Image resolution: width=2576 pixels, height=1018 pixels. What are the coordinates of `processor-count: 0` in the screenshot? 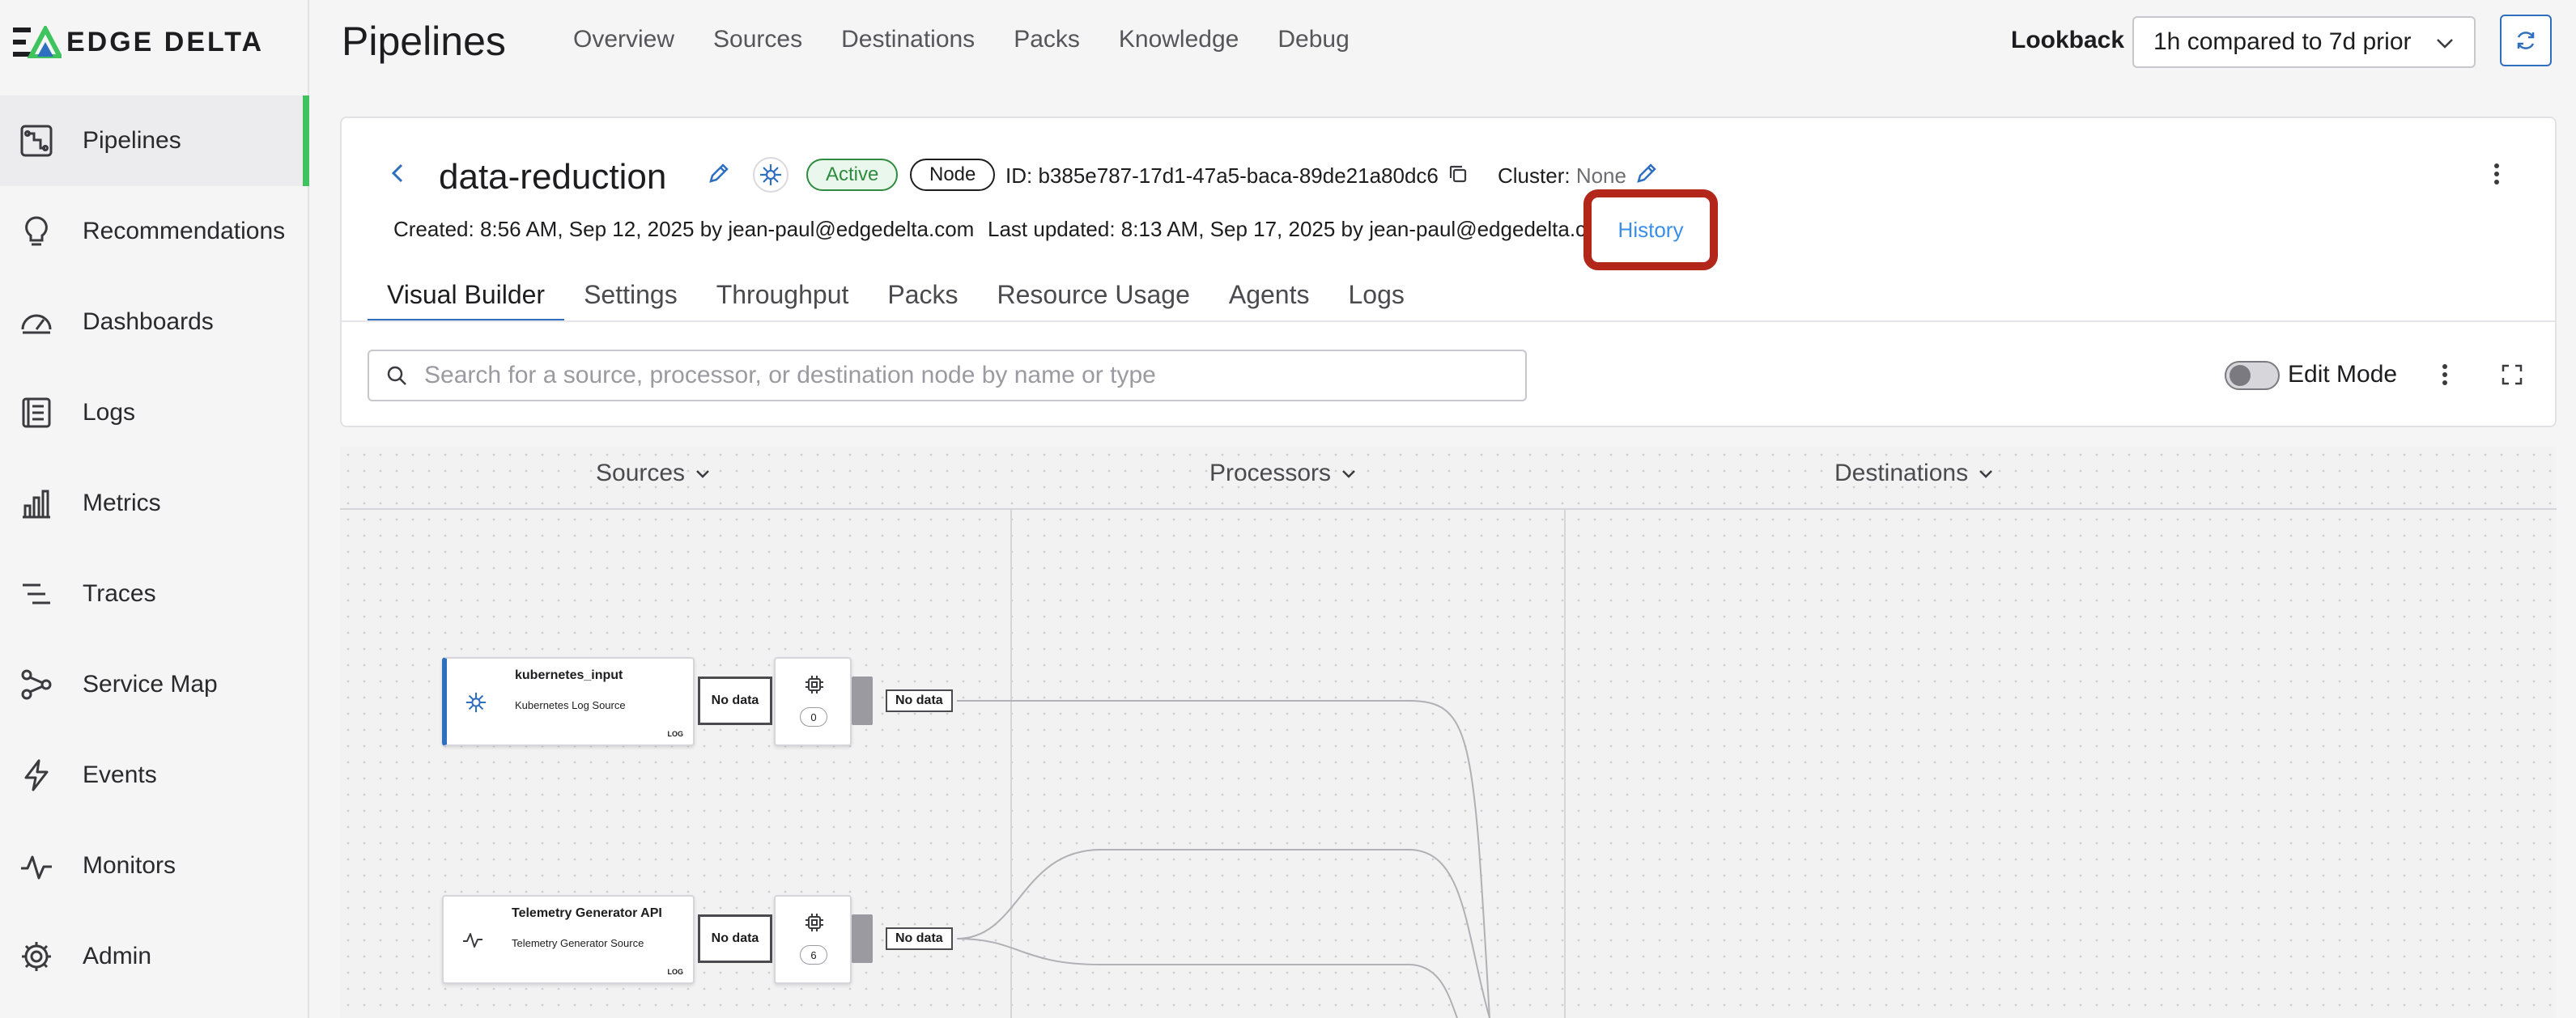 It's located at (814, 717).